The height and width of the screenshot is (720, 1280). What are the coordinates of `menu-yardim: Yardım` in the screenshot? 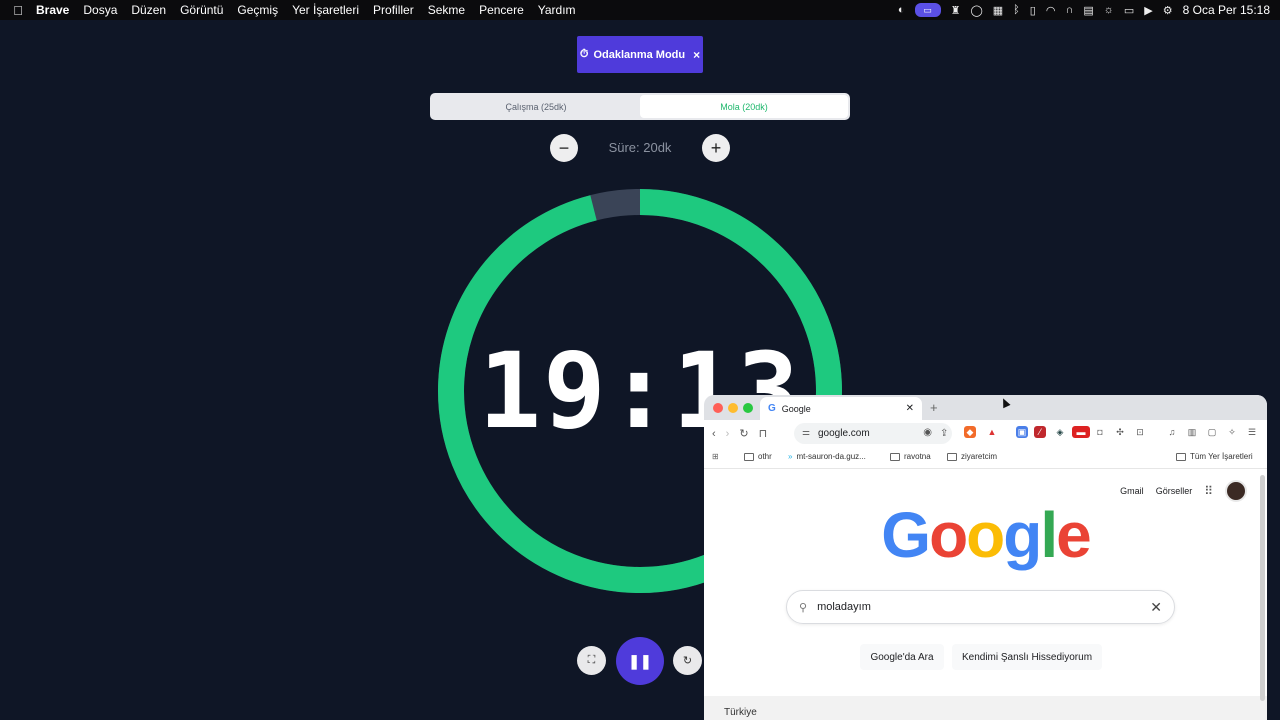 It's located at (557, 10).